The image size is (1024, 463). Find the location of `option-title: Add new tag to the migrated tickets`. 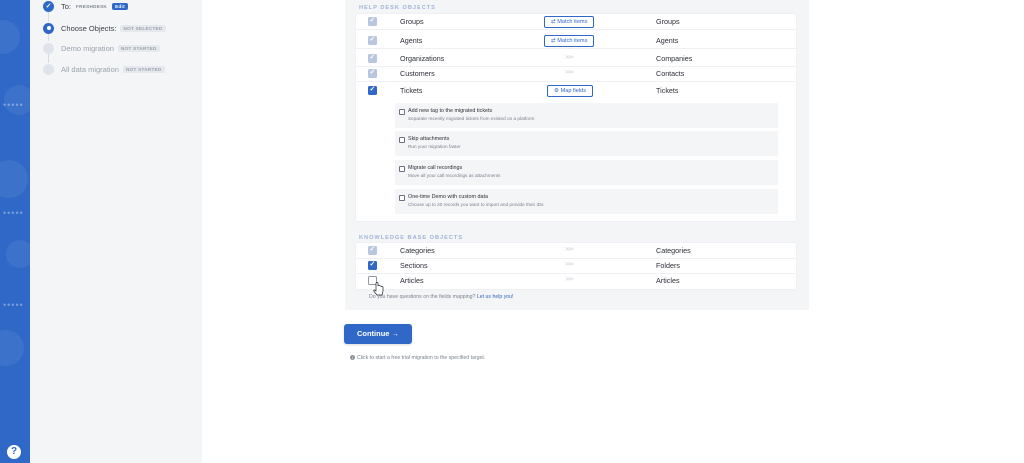

option-title: Add new tag to the migrated tickets is located at coordinates (450, 111).